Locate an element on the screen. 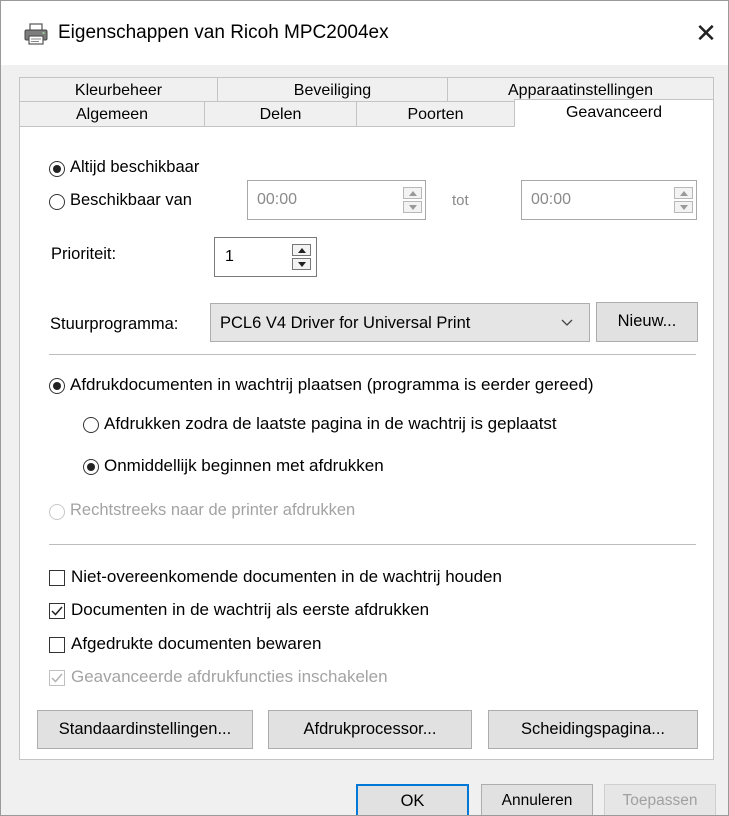 This screenshot has height=816, width=729. to-time-spinner is located at coordinates (683, 200).